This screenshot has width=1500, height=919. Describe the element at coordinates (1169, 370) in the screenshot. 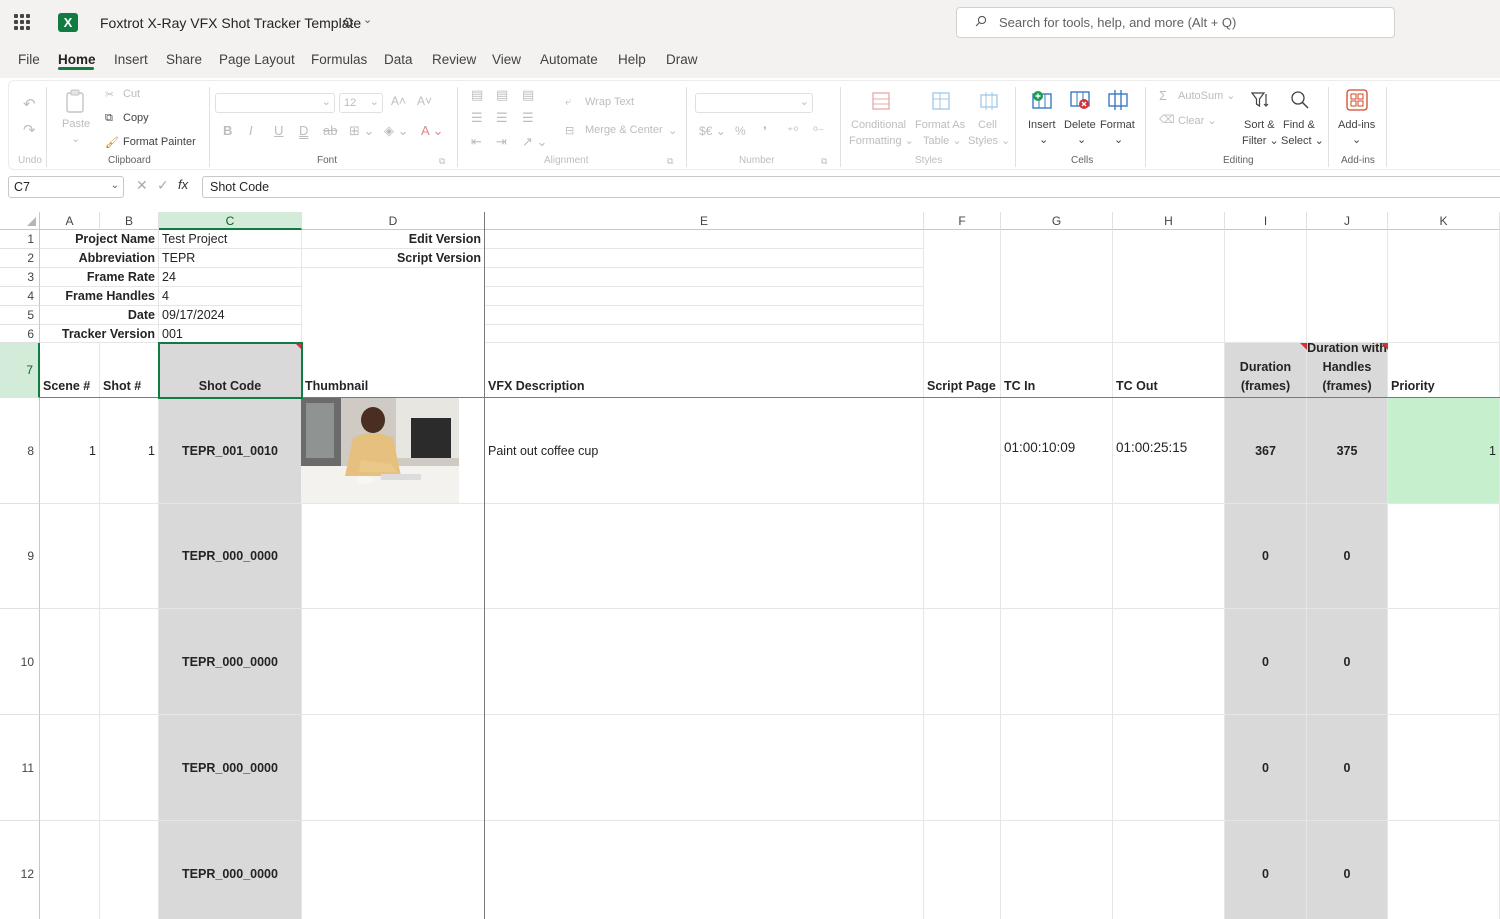

I see `header-tc-out: TC Out` at that location.